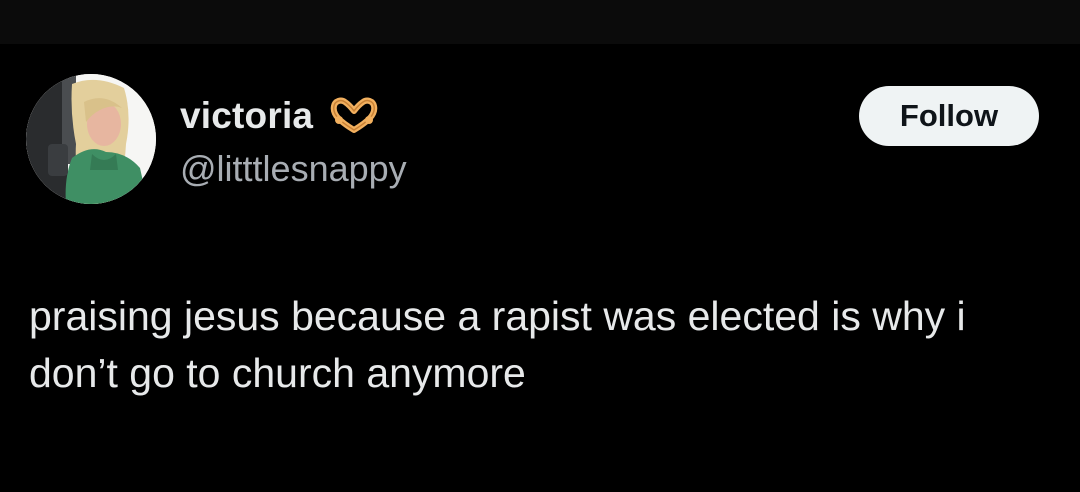 This screenshot has height=492, width=1080. I want to click on display-name: victoria, so click(246, 116).